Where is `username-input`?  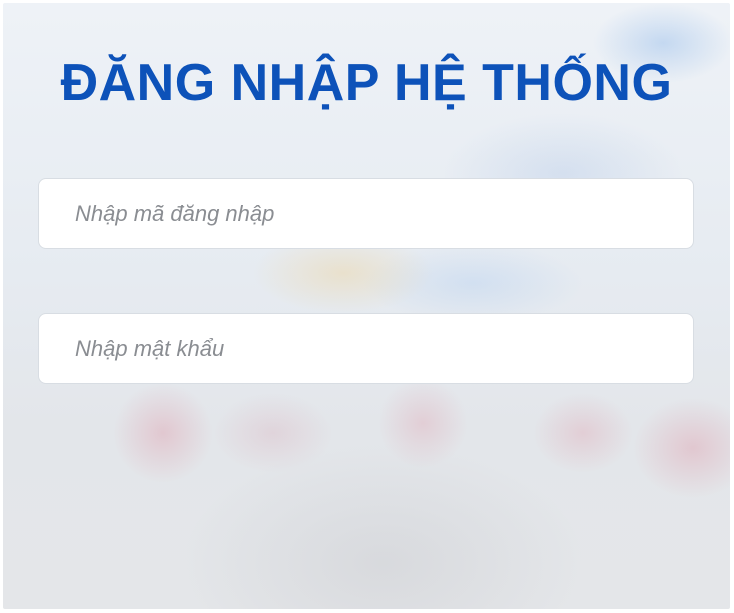
username-input is located at coordinates (366, 213).